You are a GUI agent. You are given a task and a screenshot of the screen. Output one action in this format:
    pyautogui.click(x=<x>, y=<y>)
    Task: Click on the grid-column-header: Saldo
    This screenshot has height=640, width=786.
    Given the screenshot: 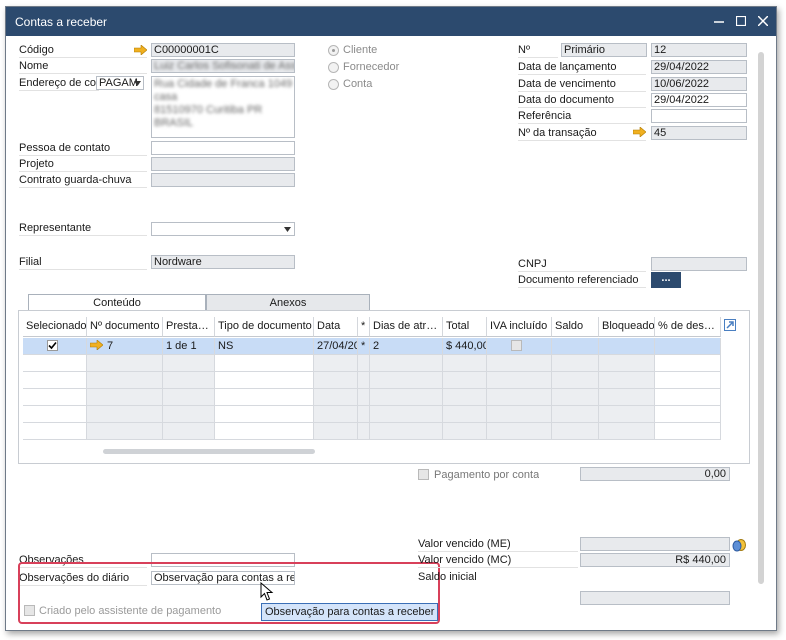 What is the action you would take?
    pyautogui.click(x=575, y=327)
    